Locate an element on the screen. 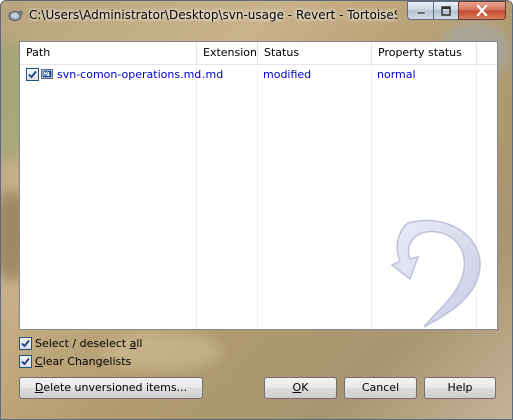 This screenshot has height=420, width=513. minimize-icon is located at coordinates (420, 12).